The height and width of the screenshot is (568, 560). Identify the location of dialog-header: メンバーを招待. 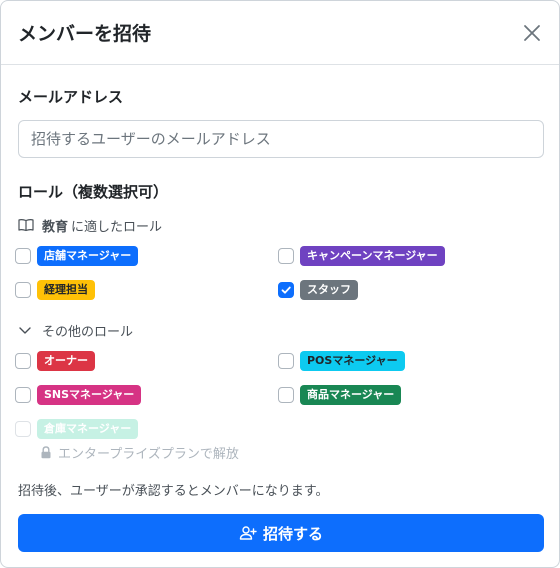
(280, 33).